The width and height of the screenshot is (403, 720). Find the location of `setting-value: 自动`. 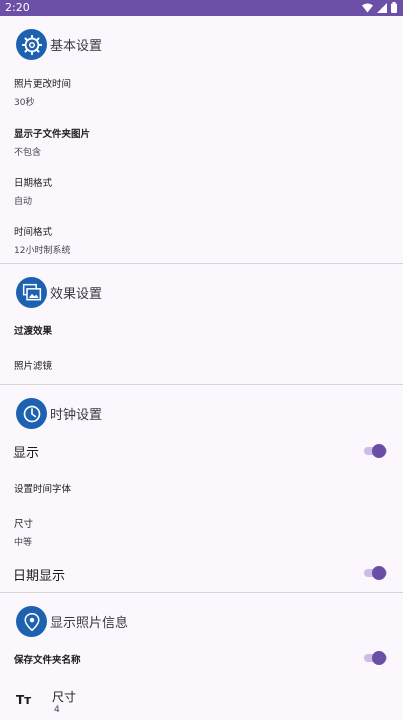

setting-value: 自动 is located at coordinates (23, 202).